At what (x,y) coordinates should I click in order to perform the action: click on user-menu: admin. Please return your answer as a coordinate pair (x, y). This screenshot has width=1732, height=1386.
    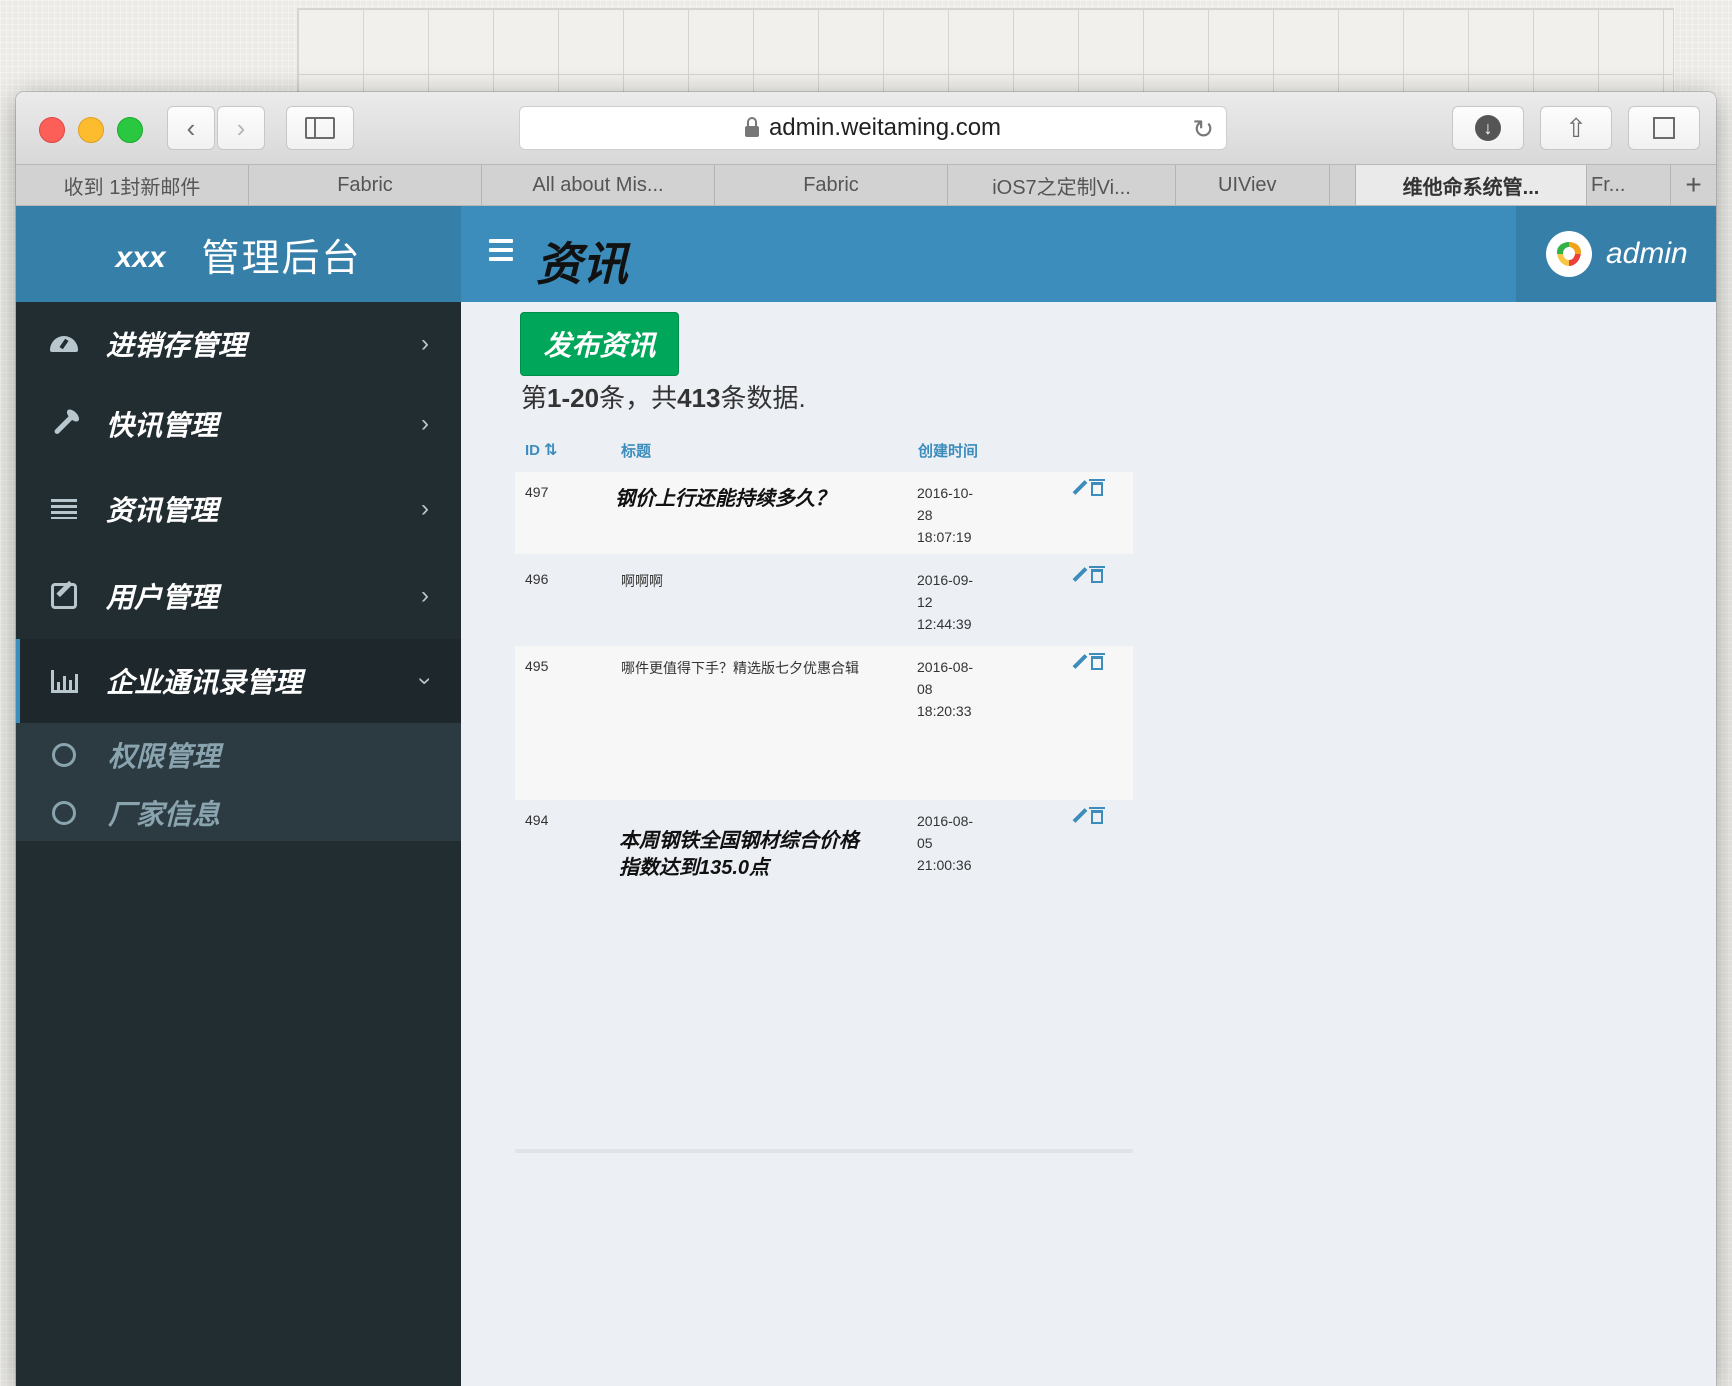
    Looking at the image, I should click on (1616, 254).